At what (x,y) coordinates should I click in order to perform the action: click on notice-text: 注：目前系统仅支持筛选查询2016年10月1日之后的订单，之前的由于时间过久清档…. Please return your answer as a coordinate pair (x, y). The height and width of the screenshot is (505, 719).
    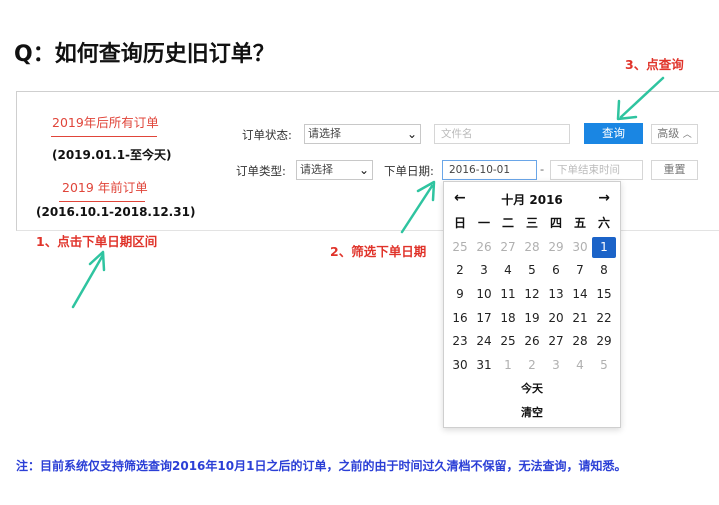
    Looking at the image, I should click on (321, 466).